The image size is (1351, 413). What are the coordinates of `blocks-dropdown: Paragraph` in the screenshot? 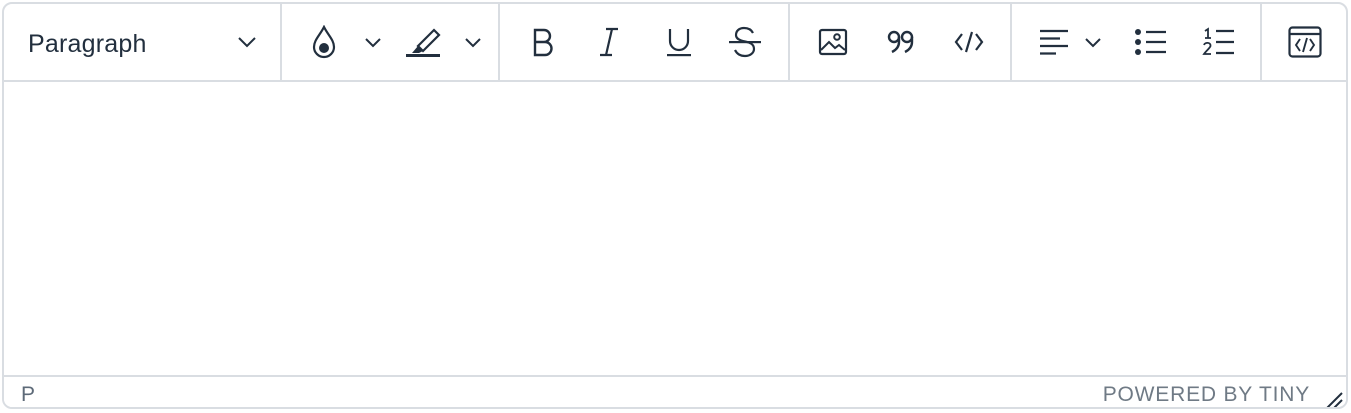 It's located at (142, 42).